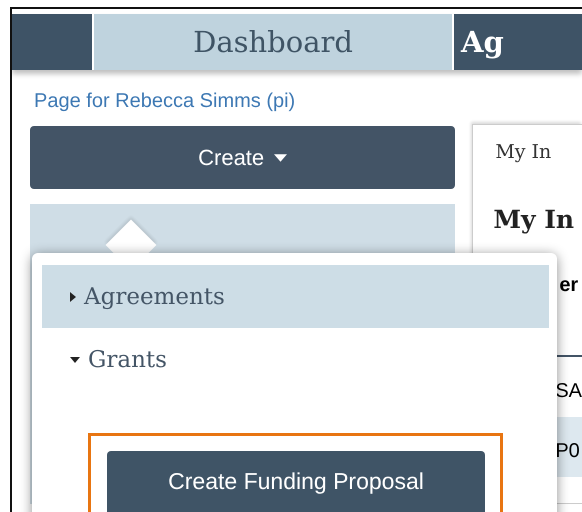  I want to click on column-header: er, so click(569, 285).